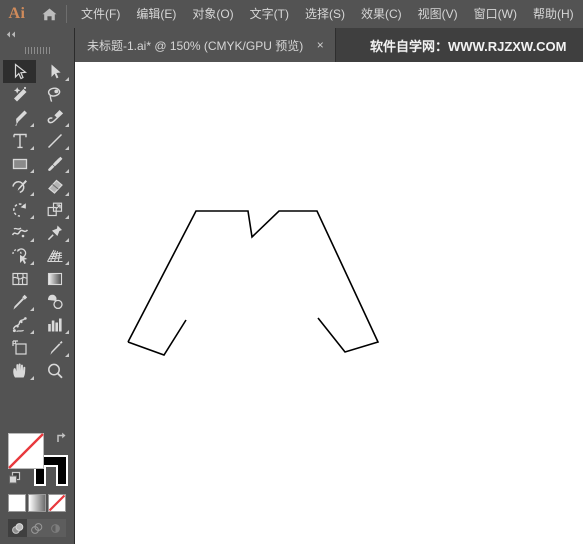 This screenshot has width=583, height=544. I want to click on scale-squares-icon, so click(55, 210).